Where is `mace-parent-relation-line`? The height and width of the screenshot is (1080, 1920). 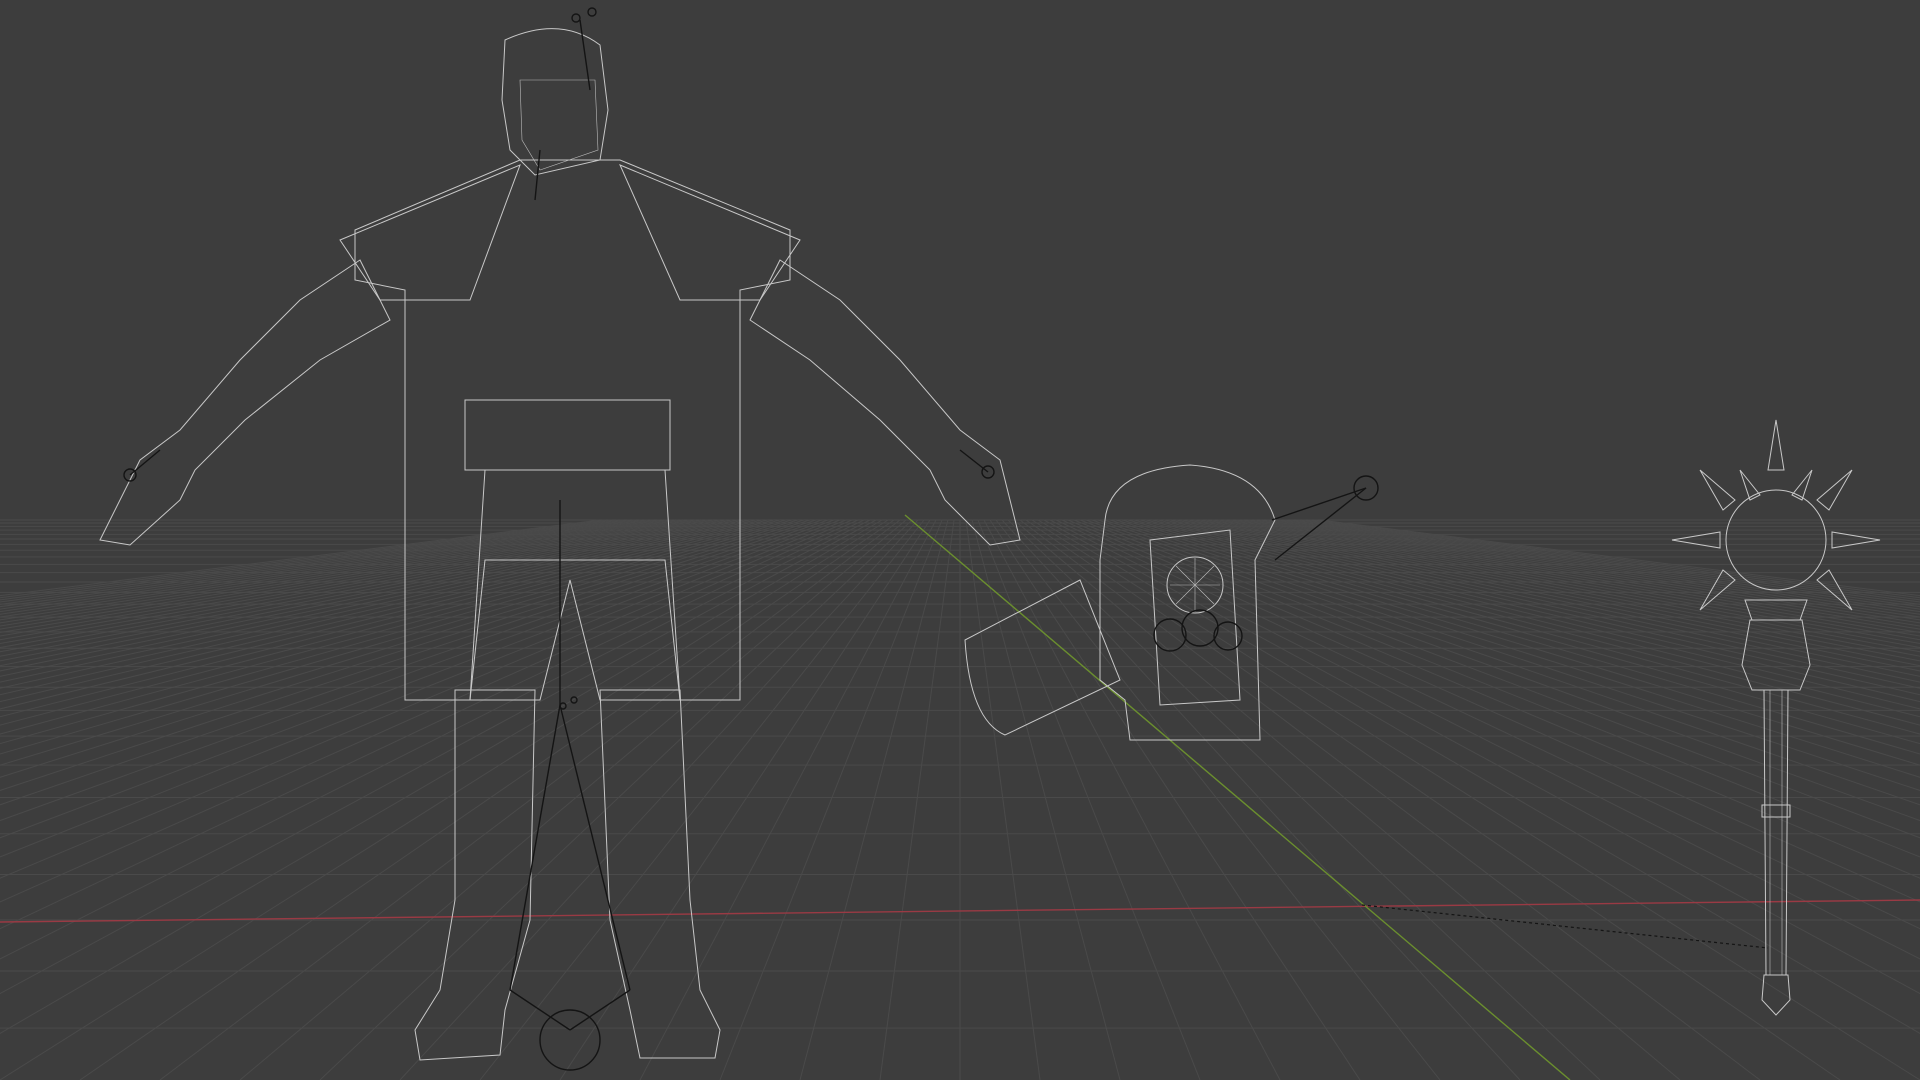
mace-parent-relation-line is located at coordinates (1565, 926).